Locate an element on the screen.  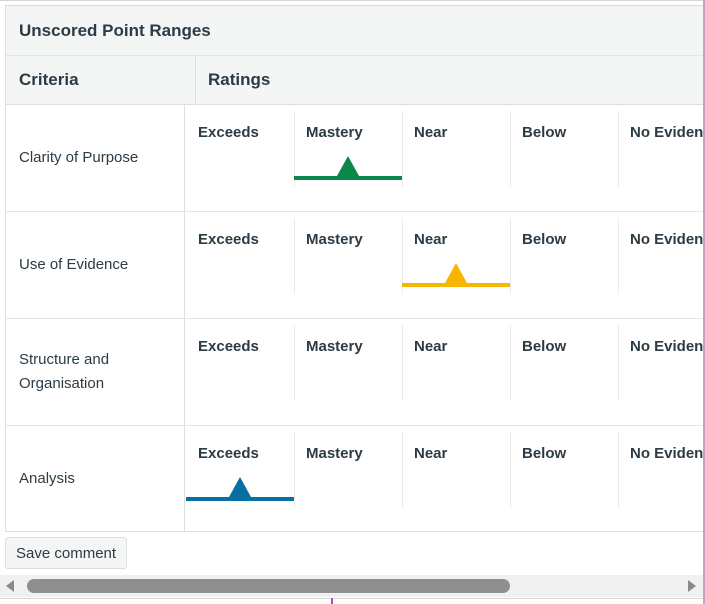
criterion-text: Clarity of Purpose is located at coordinates (79, 157).